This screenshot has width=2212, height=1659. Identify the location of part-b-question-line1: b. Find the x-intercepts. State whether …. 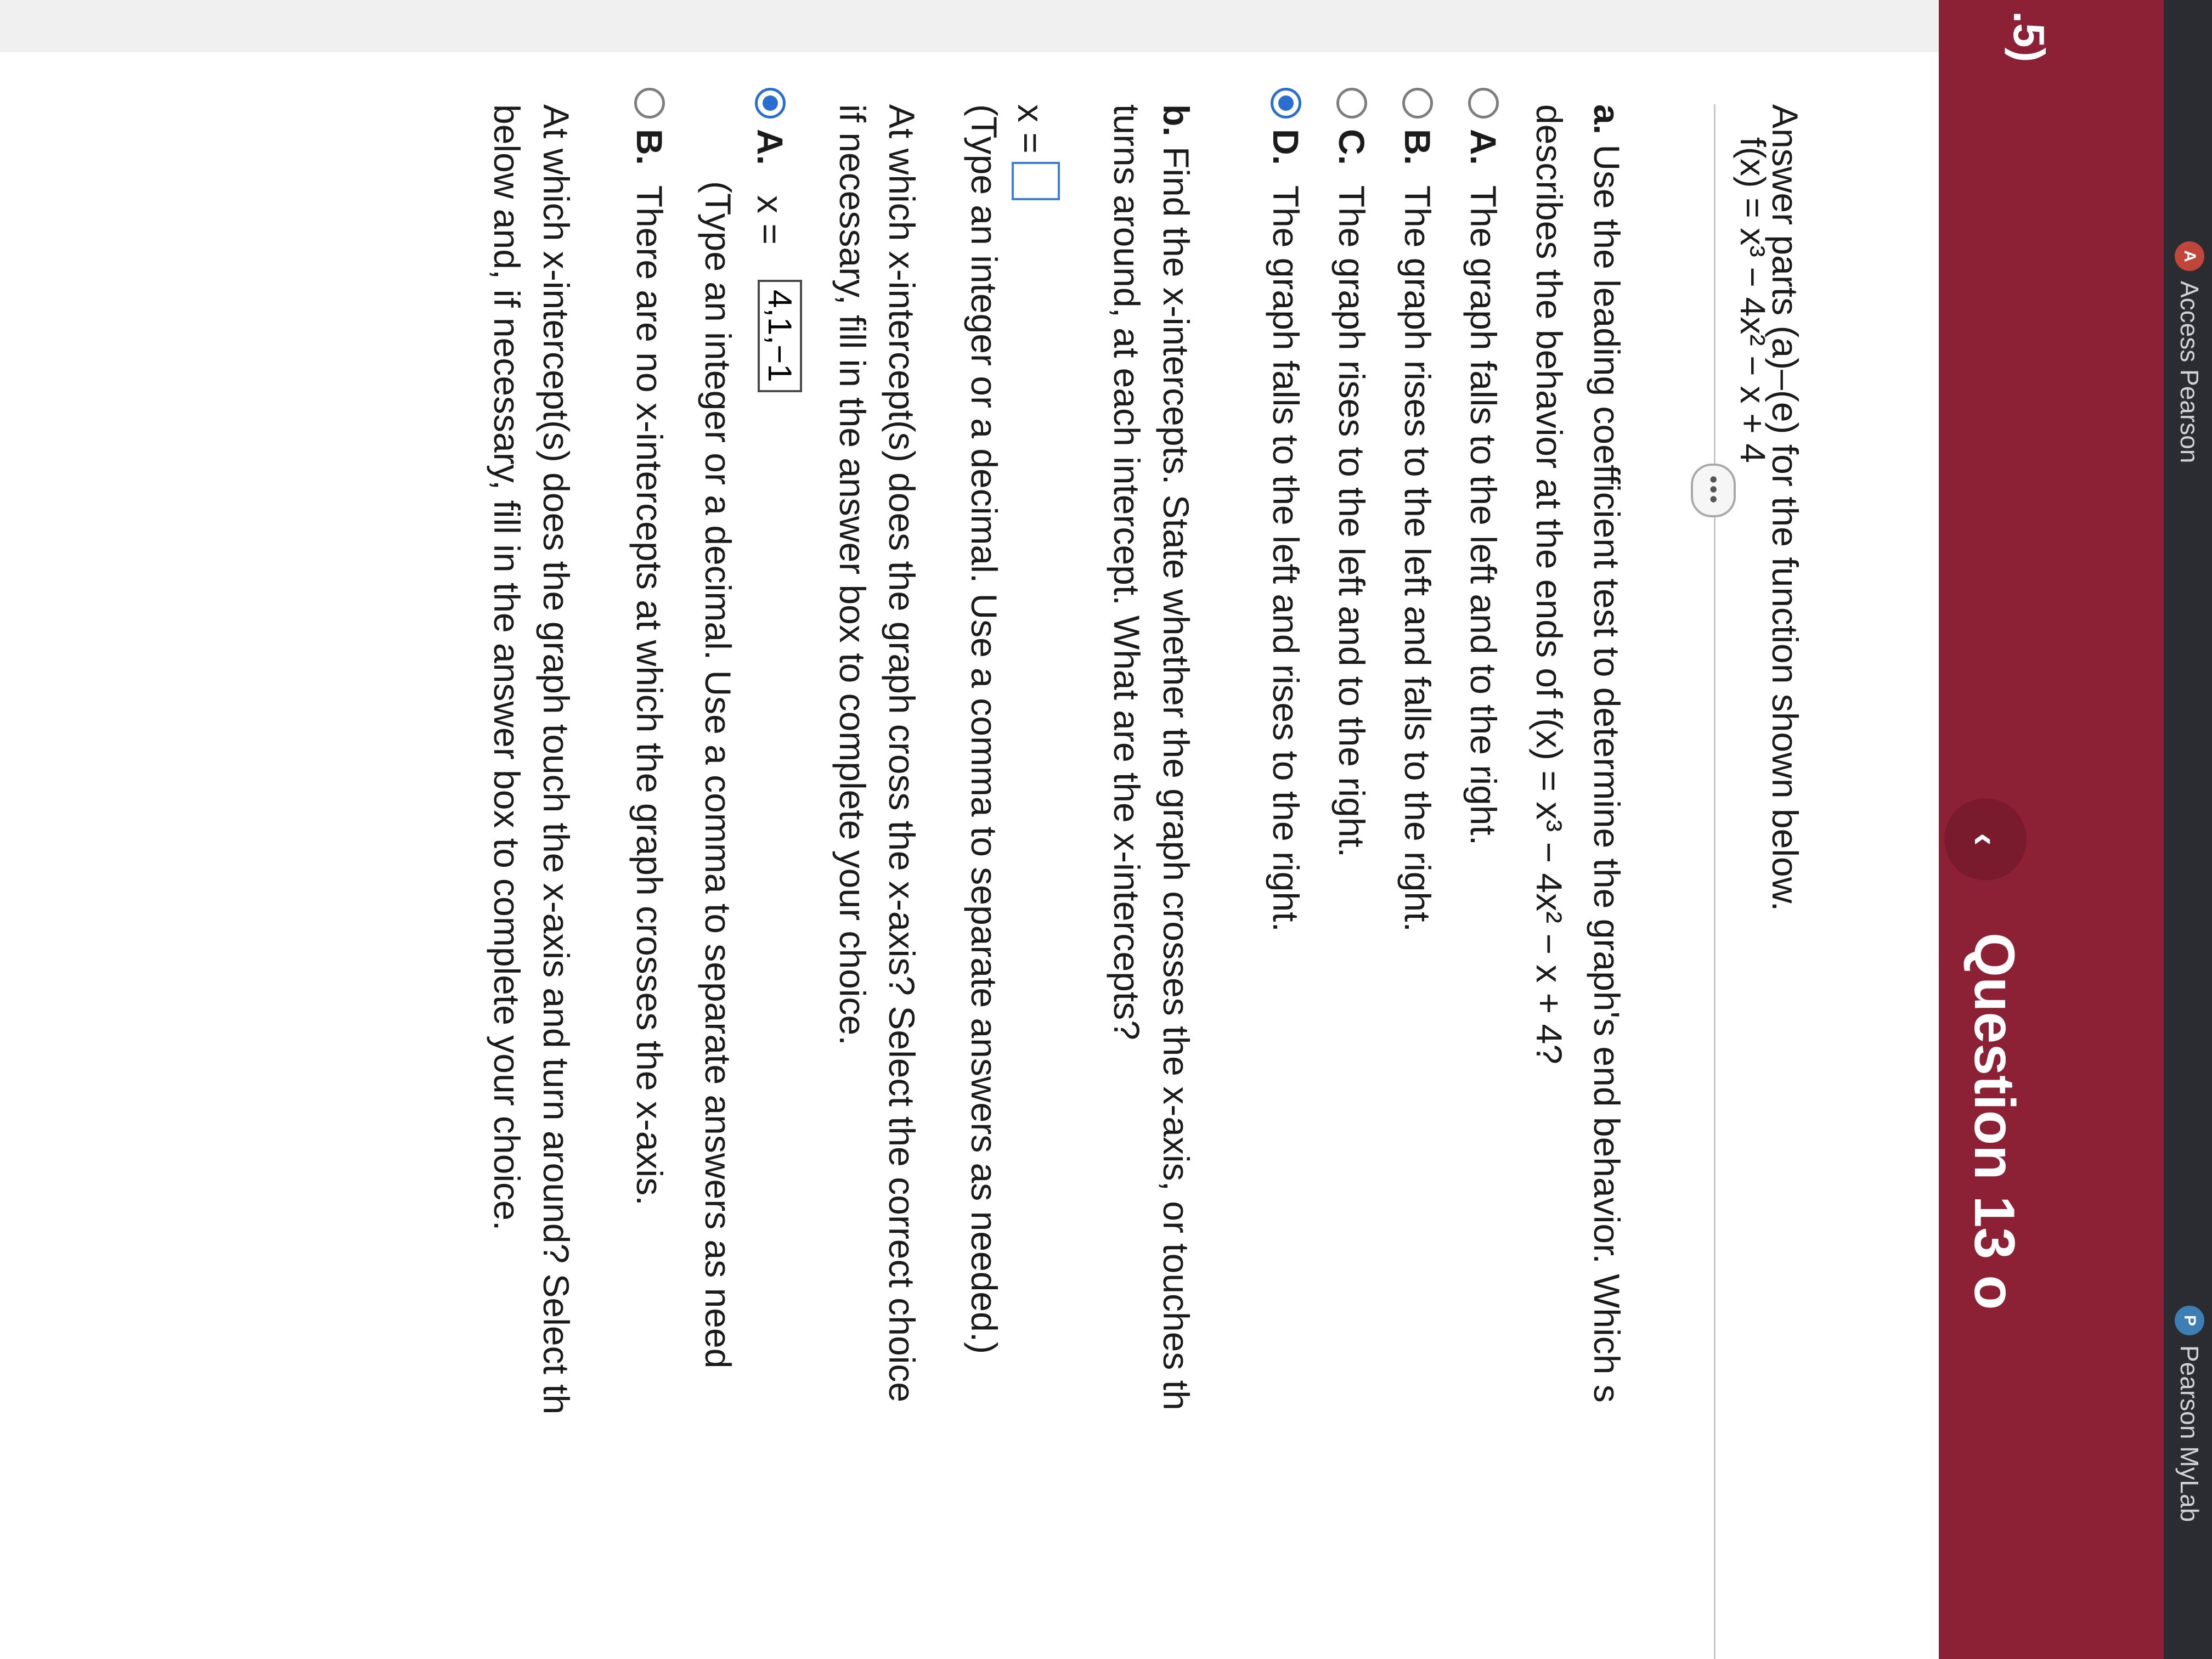
(1176, 757).